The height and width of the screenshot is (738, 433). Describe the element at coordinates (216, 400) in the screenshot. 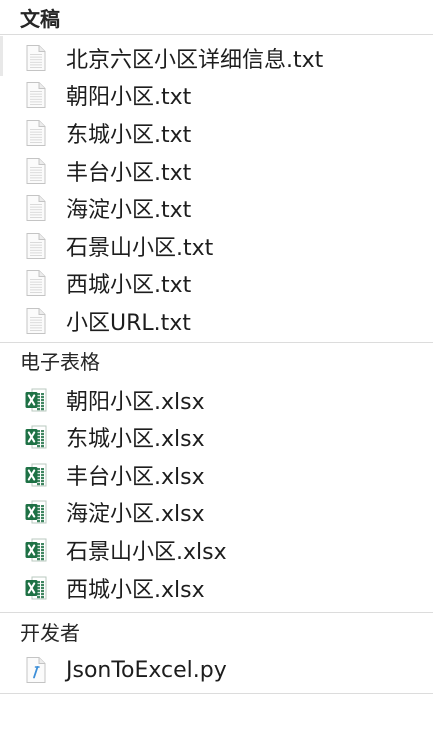

I see `file-item: 朝阳小区.xlsx` at that location.